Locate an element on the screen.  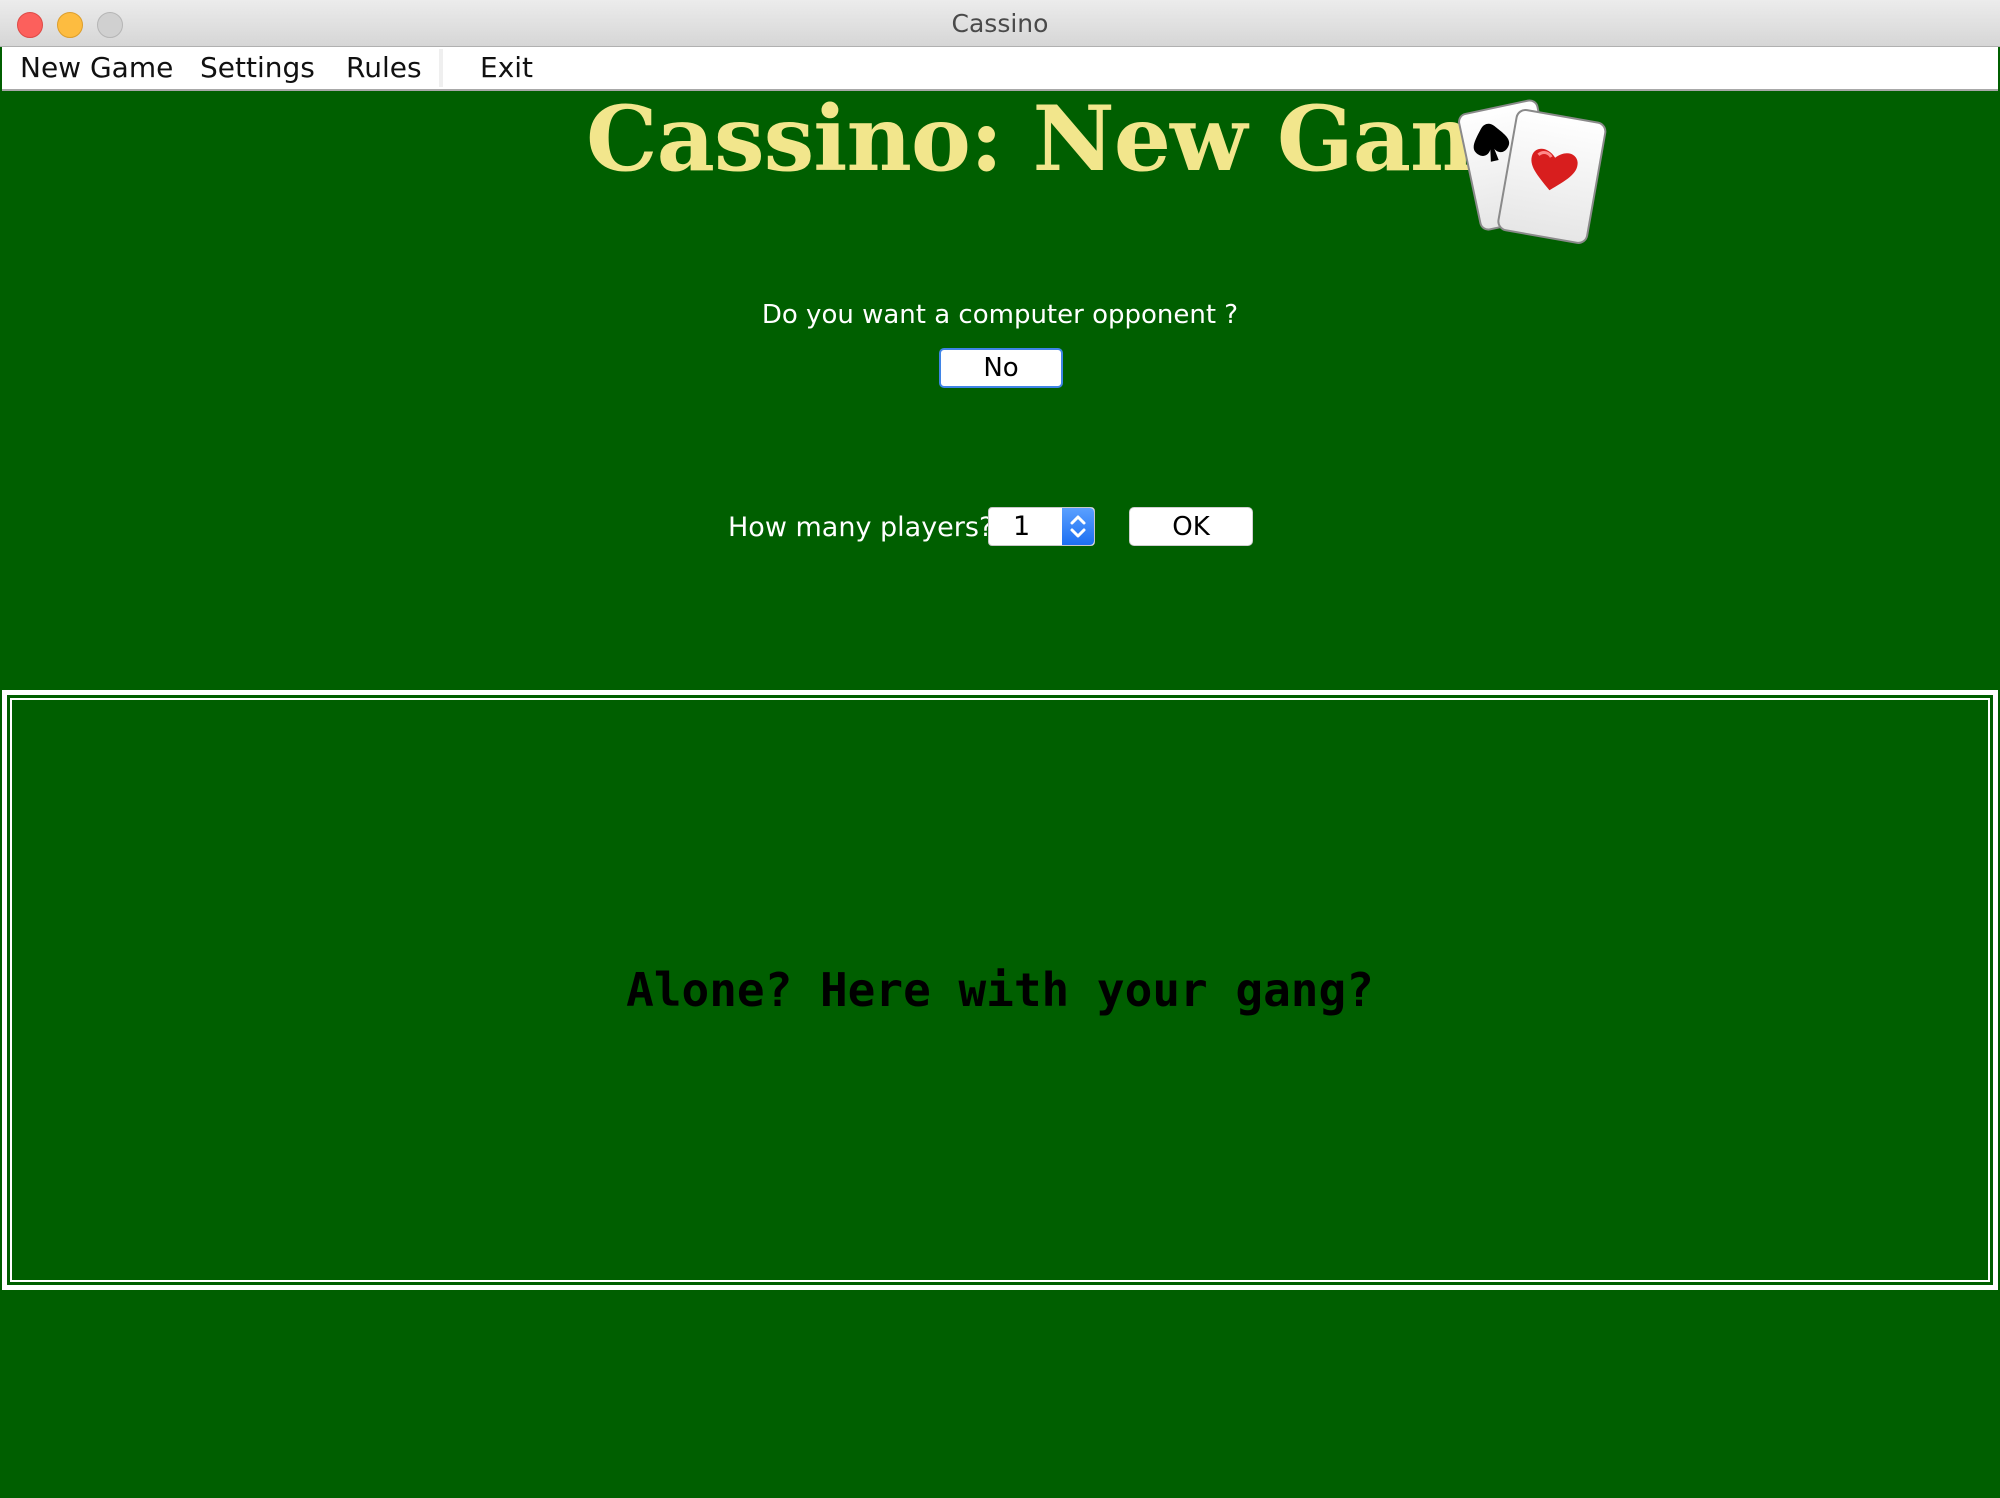
computer-opponent-toggle-button: No is located at coordinates (1001, 368).